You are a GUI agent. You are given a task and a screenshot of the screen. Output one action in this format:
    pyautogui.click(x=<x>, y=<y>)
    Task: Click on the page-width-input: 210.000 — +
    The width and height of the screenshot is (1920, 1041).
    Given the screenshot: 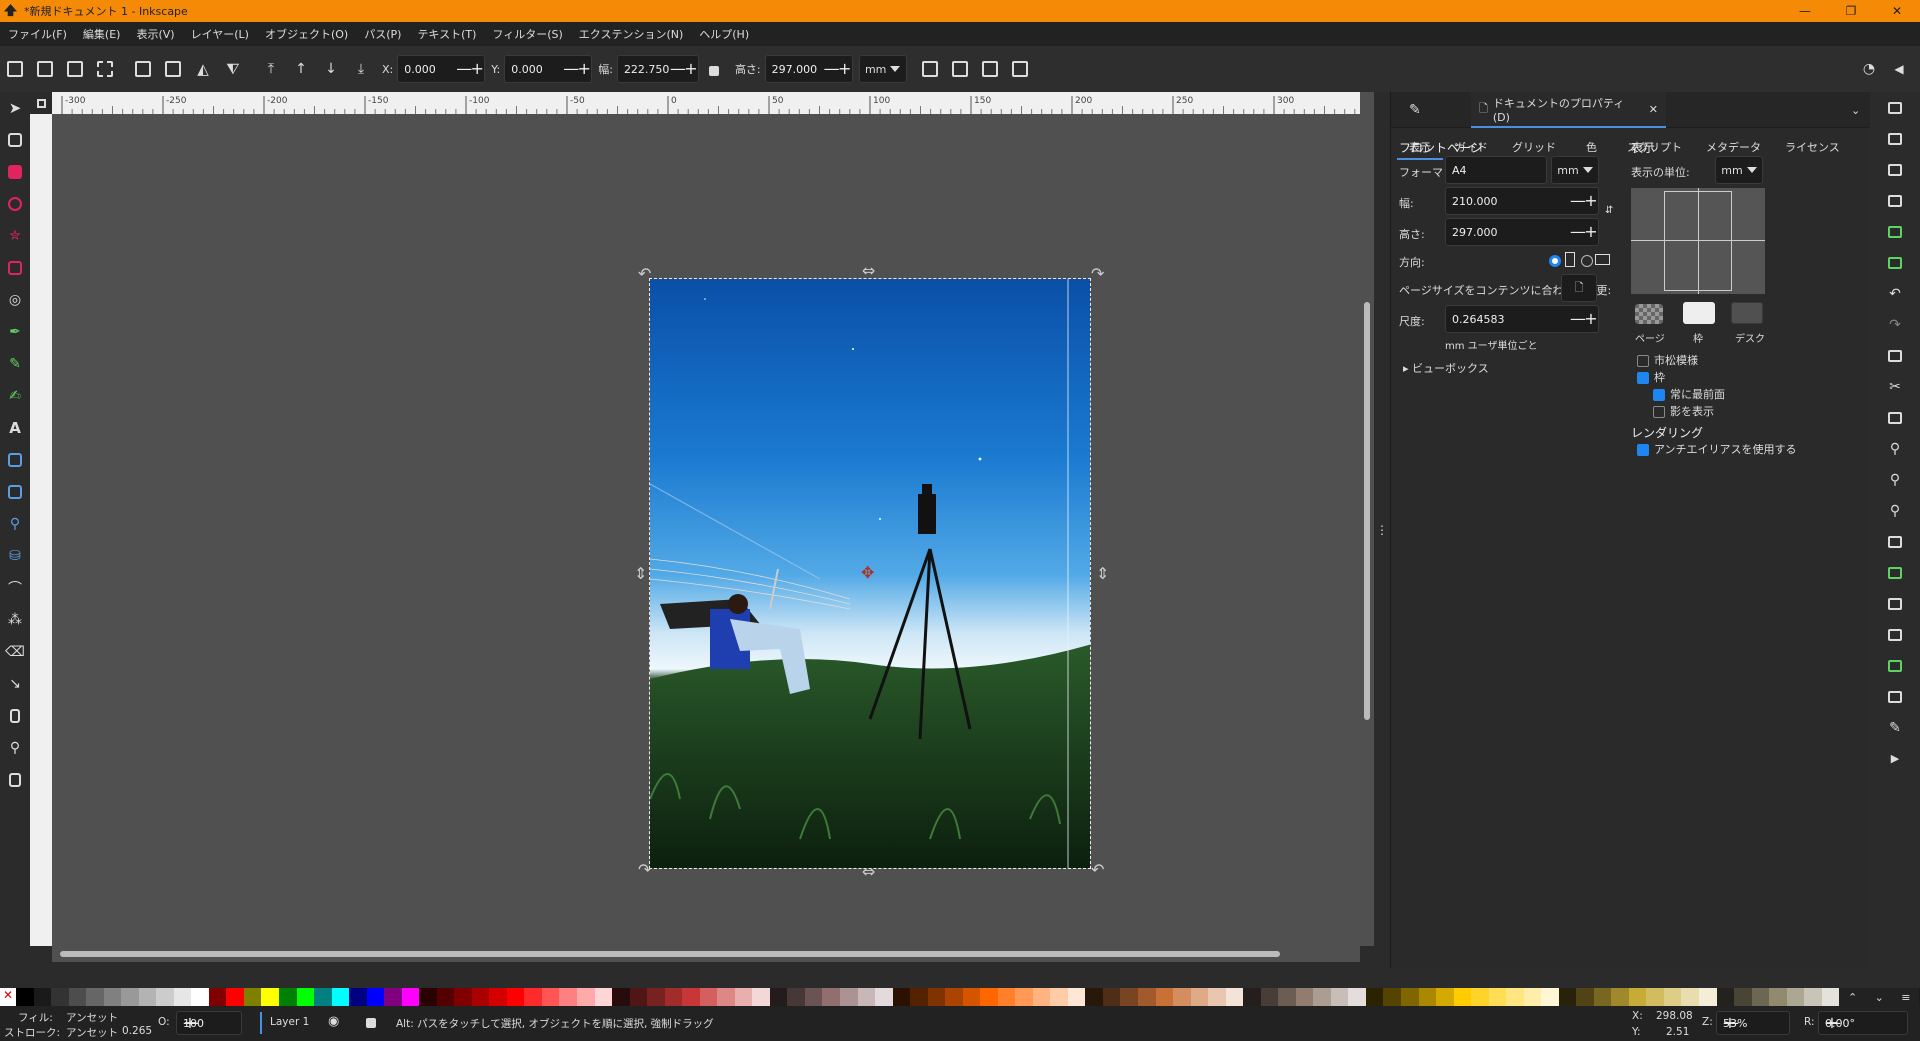 What is the action you would take?
    pyautogui.click(x=1522, y=201)
    